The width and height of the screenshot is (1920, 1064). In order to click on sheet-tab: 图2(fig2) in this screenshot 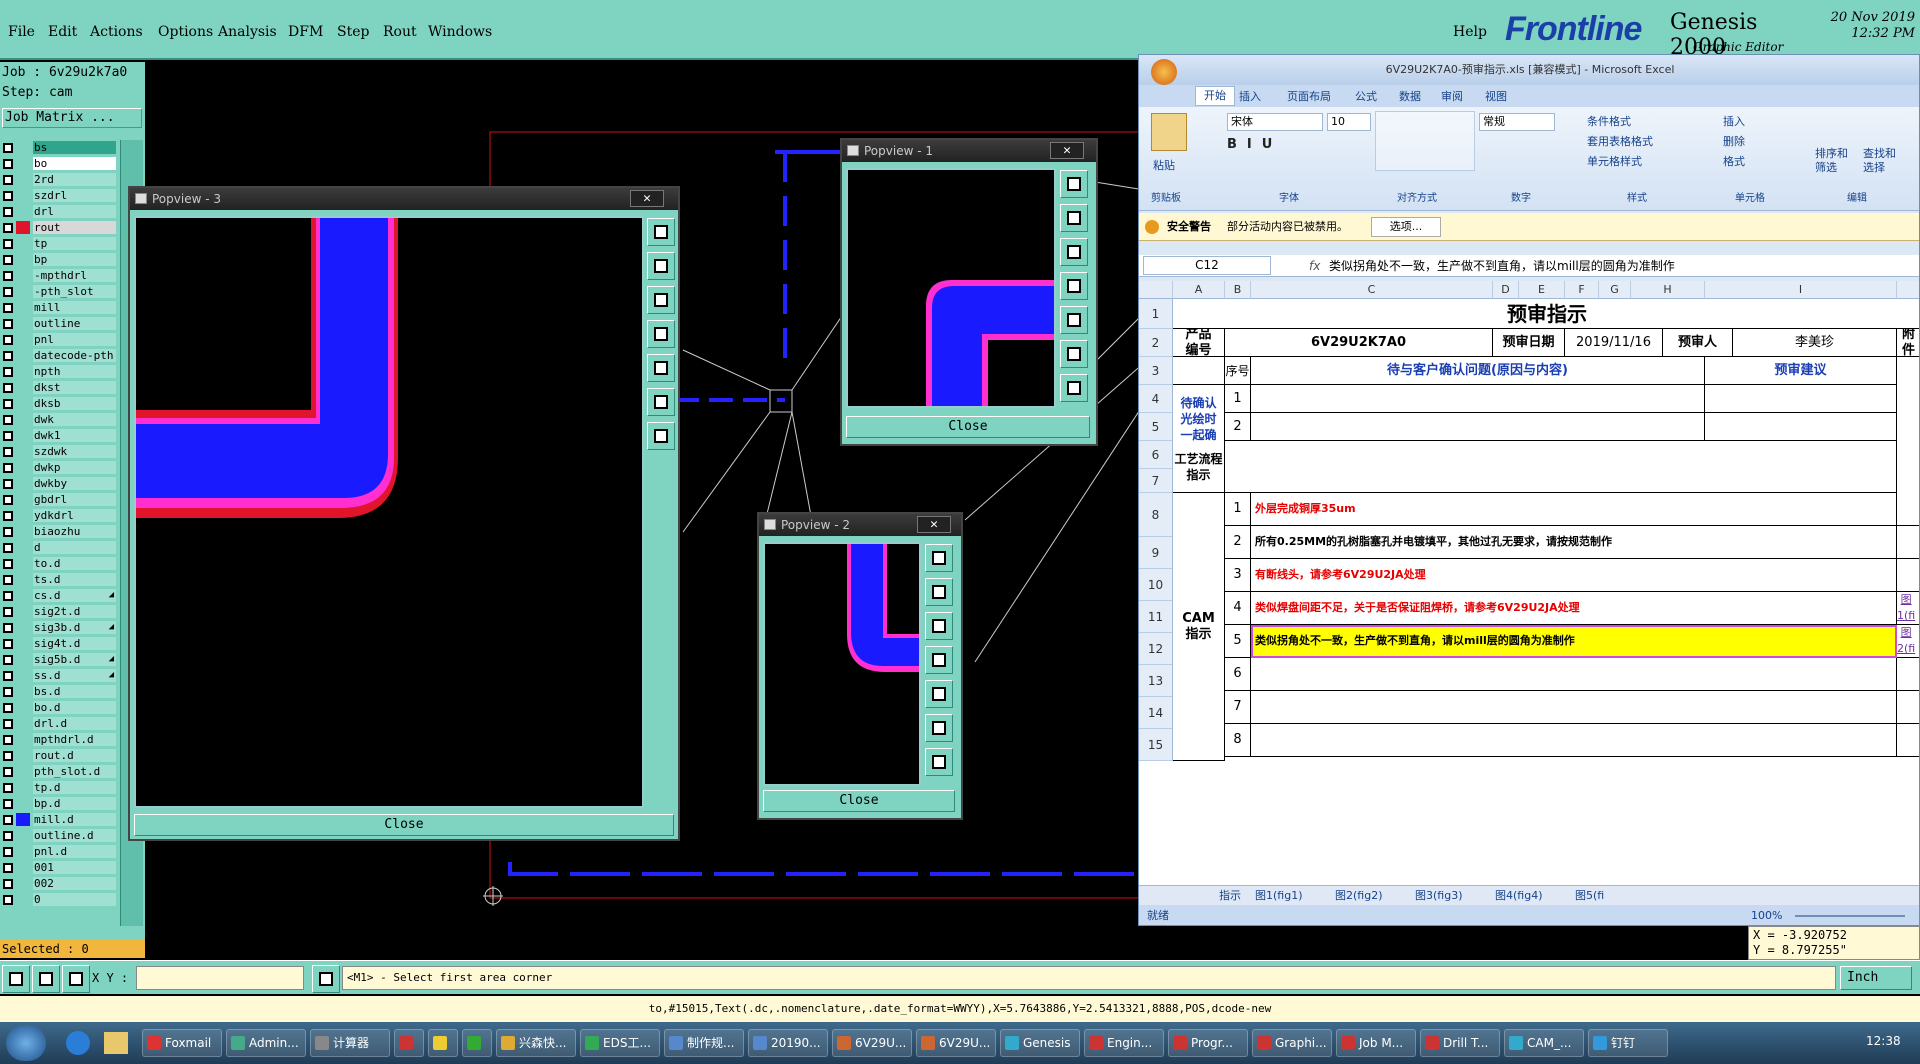, I will do `click(1359, 896)`.